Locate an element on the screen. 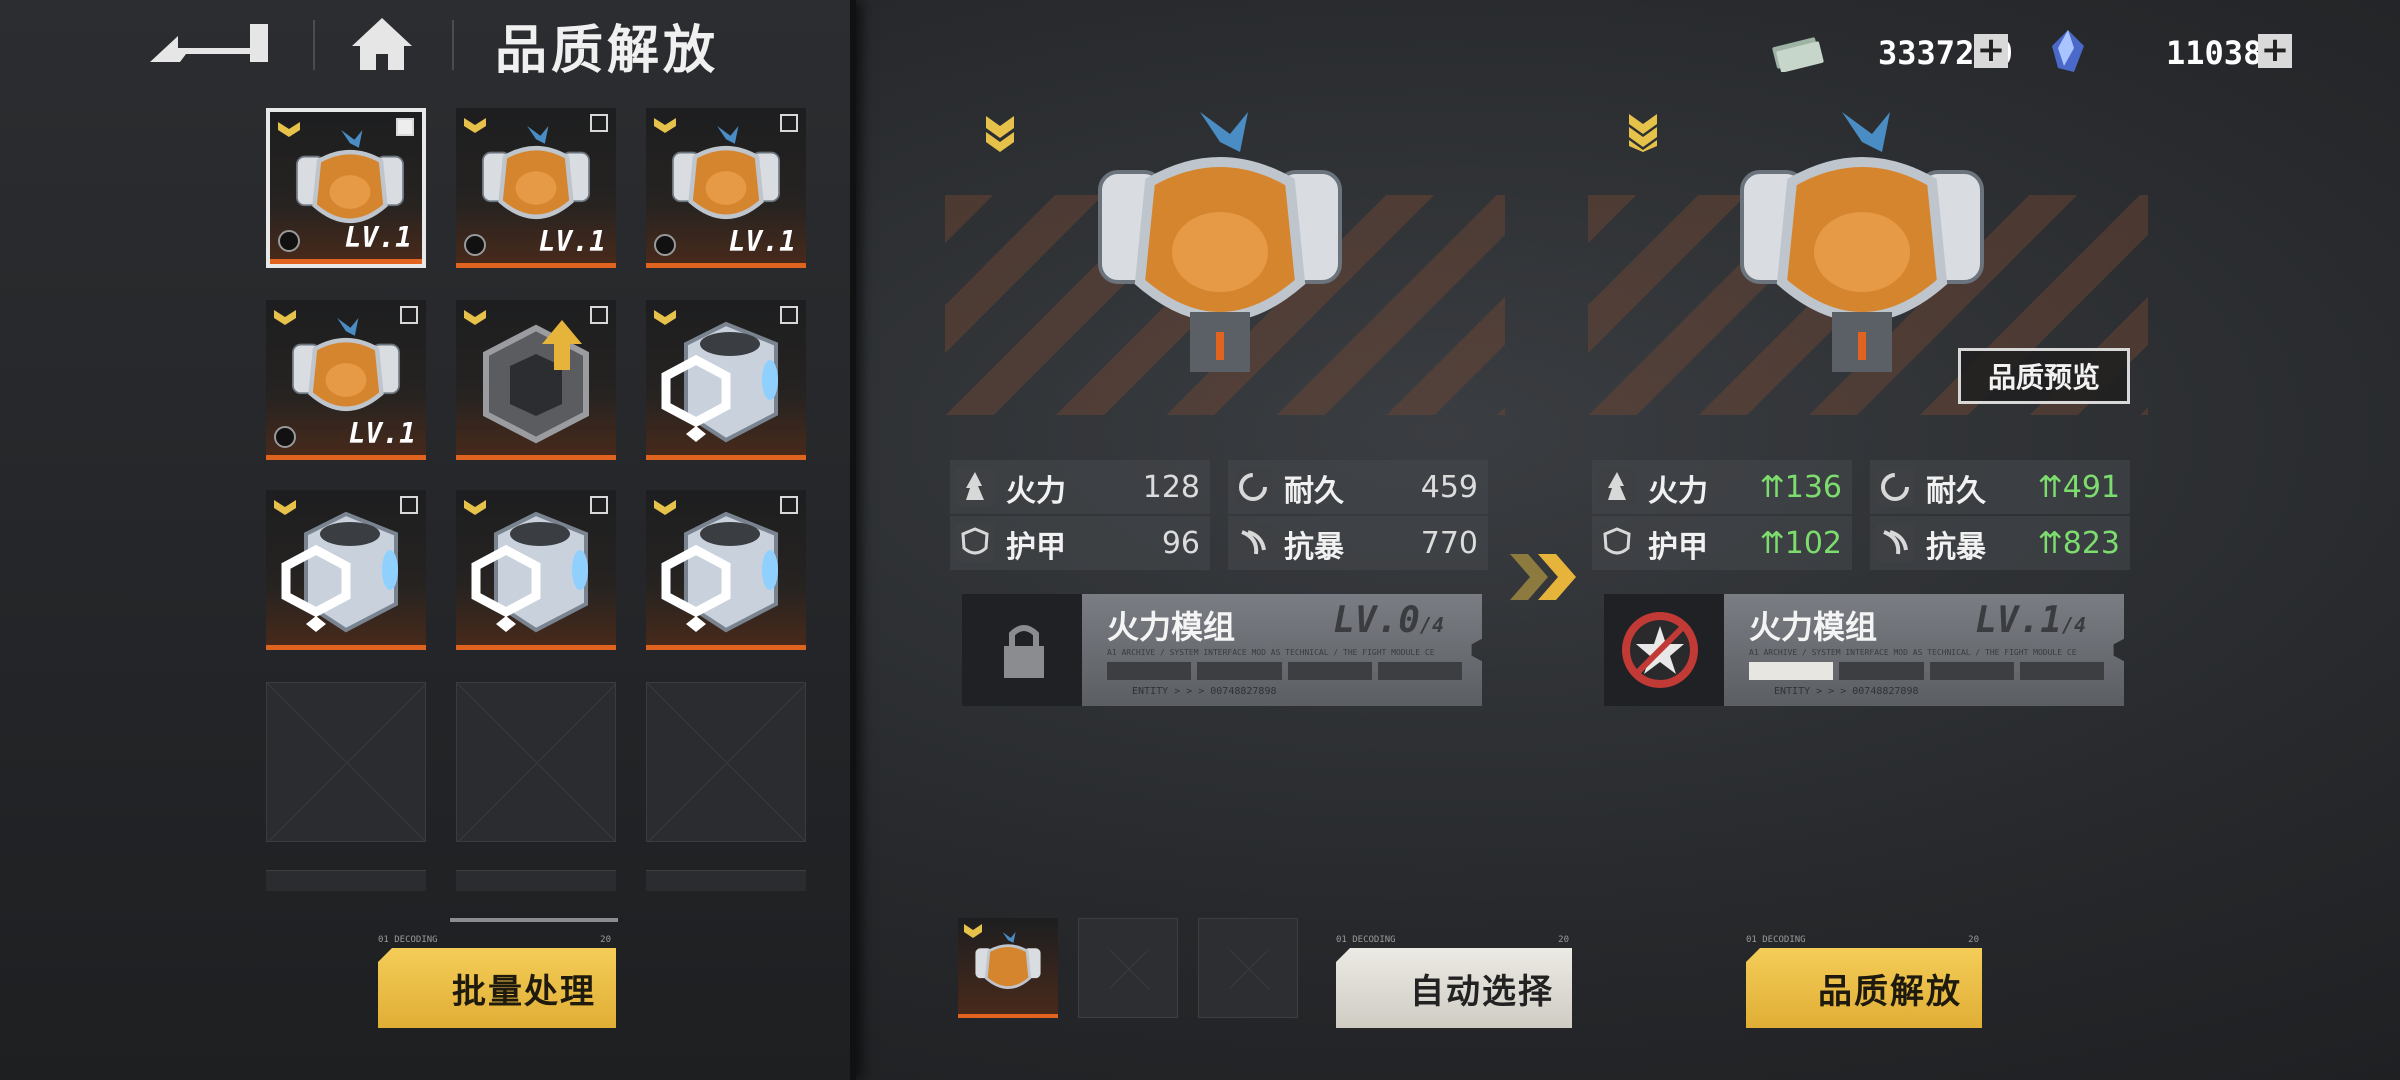 The image size is (2400, 1080). stat-durability: 耐久 459 is located at coordinates (1358, 487).